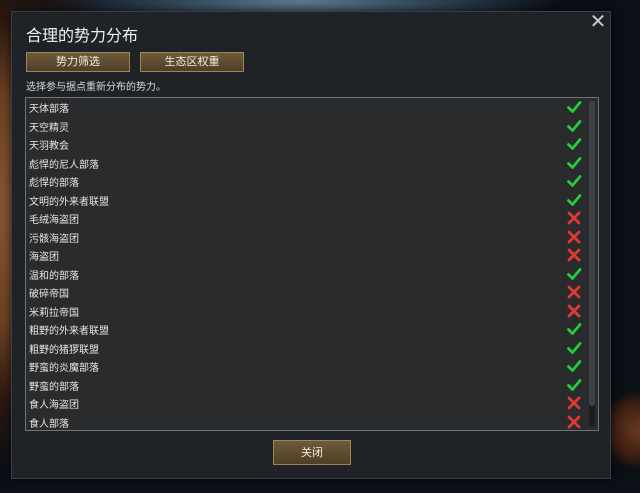 Image resolution: width=640 pixels, height=493 pixels. Describe the element at coordinates (54, 239) in the screenshot. I see `faction-name: 污骸海盗团` at that location.